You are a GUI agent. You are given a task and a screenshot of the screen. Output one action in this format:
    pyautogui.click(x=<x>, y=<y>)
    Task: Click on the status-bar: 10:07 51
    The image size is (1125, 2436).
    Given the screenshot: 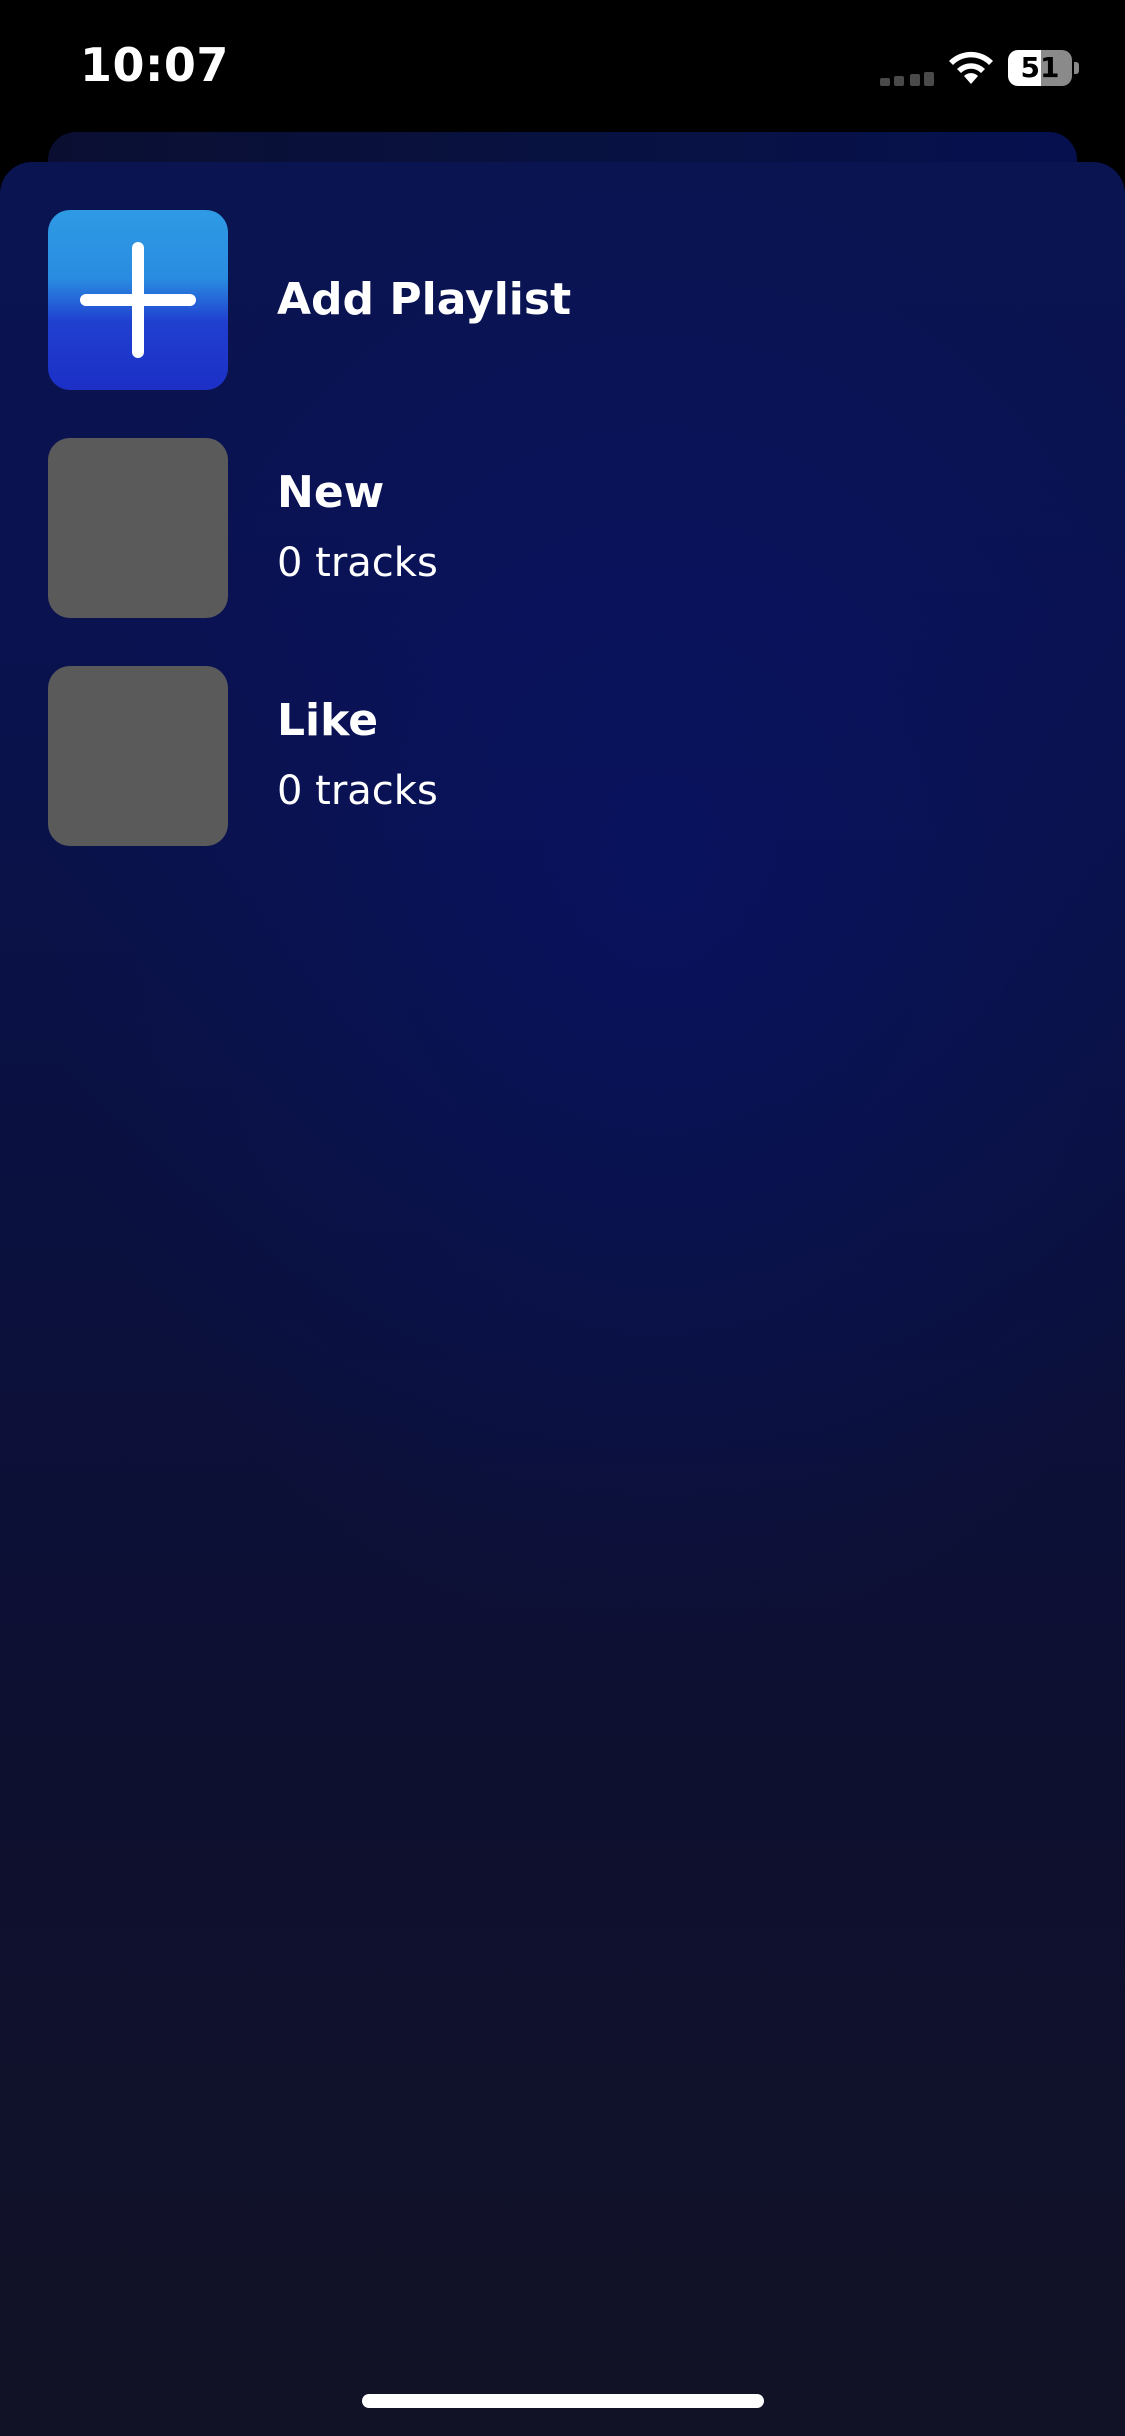 What is the action you would take?
    pyautogui.click(x=562, y=70)
    